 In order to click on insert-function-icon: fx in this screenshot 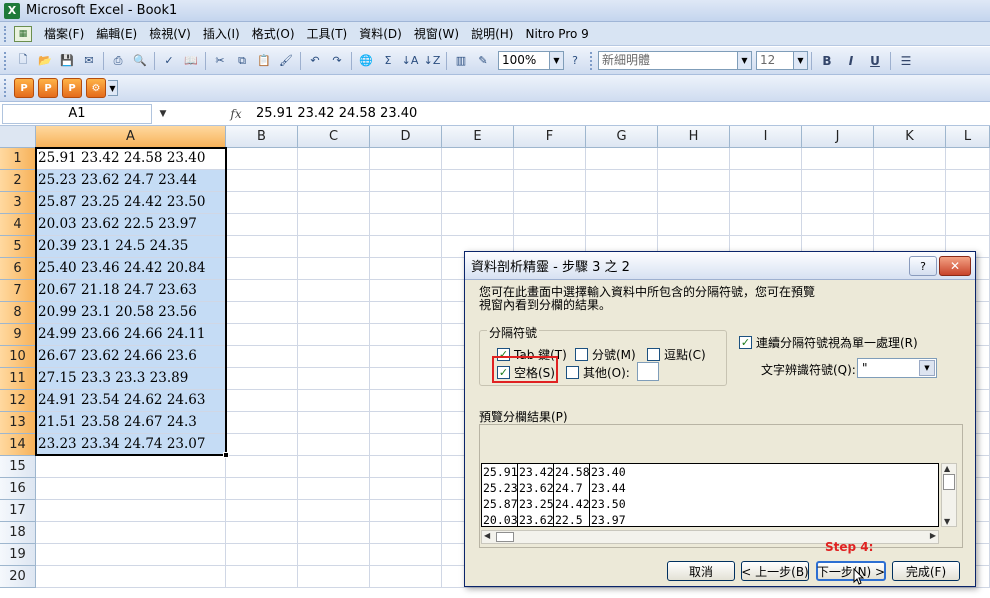, I will do `click(236, 114)`.